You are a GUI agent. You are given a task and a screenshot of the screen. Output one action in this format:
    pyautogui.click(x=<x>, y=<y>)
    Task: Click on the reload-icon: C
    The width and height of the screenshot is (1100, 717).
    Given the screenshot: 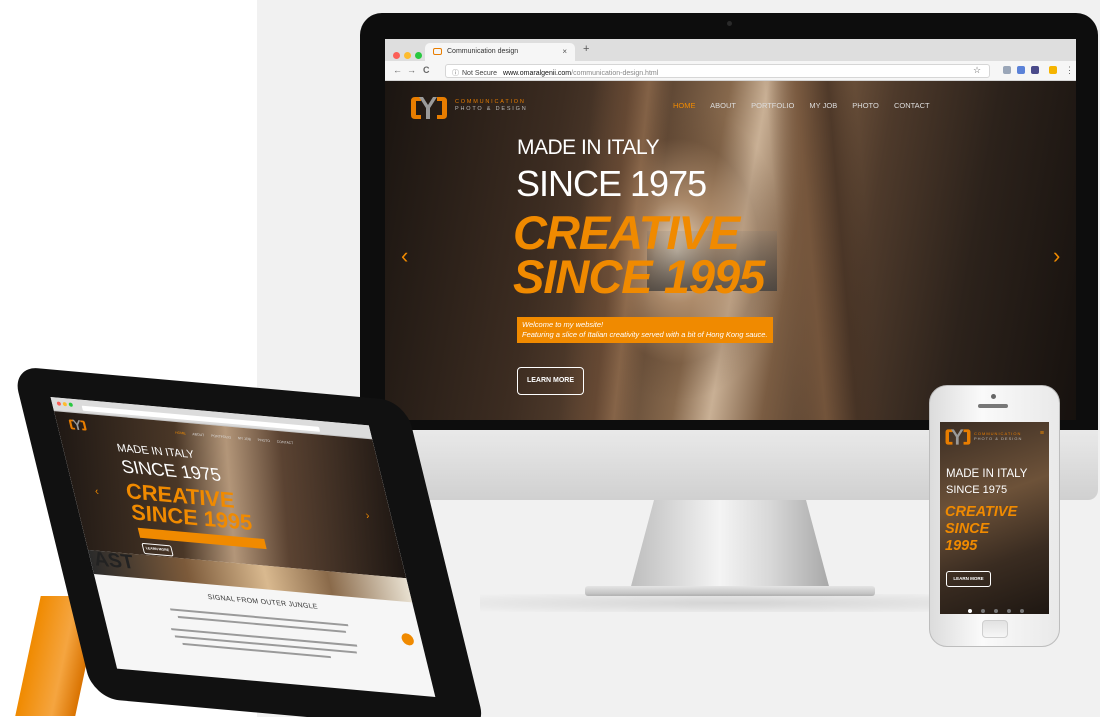 What is the action you would take?
    pyautogui.click(x=426, y=70)
    